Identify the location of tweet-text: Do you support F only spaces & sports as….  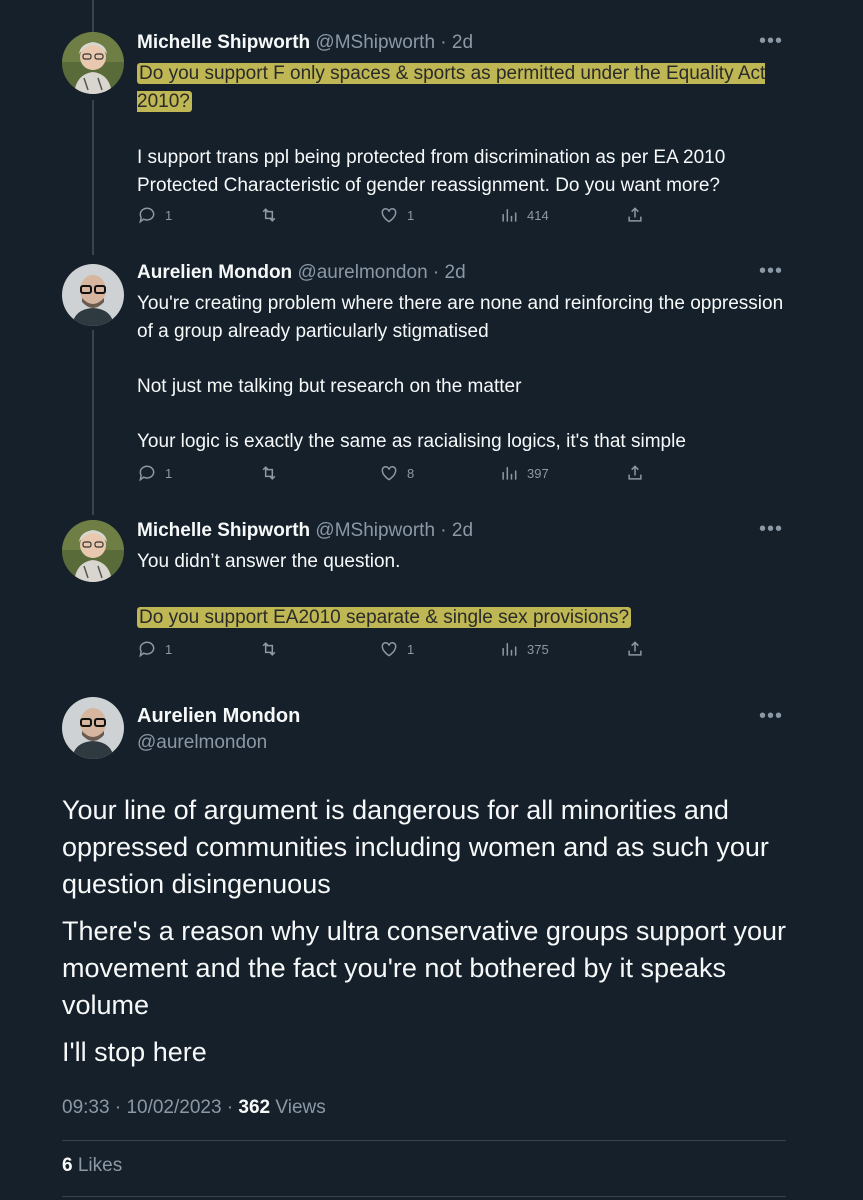
(462, 130).